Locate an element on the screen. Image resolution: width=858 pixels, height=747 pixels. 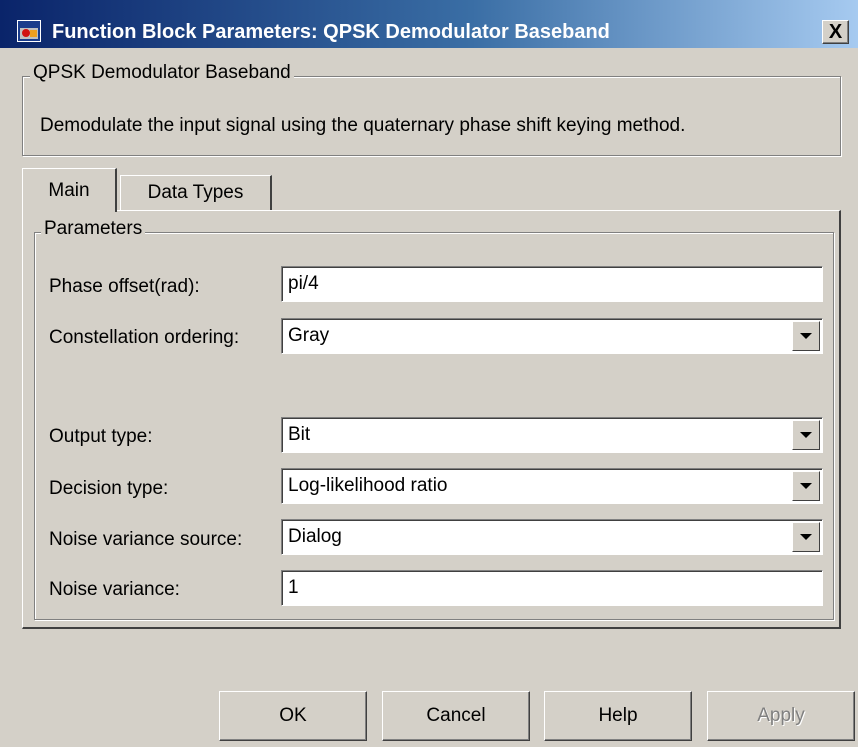
noise-variance-input: 1 is located at coordinates (552, 588).